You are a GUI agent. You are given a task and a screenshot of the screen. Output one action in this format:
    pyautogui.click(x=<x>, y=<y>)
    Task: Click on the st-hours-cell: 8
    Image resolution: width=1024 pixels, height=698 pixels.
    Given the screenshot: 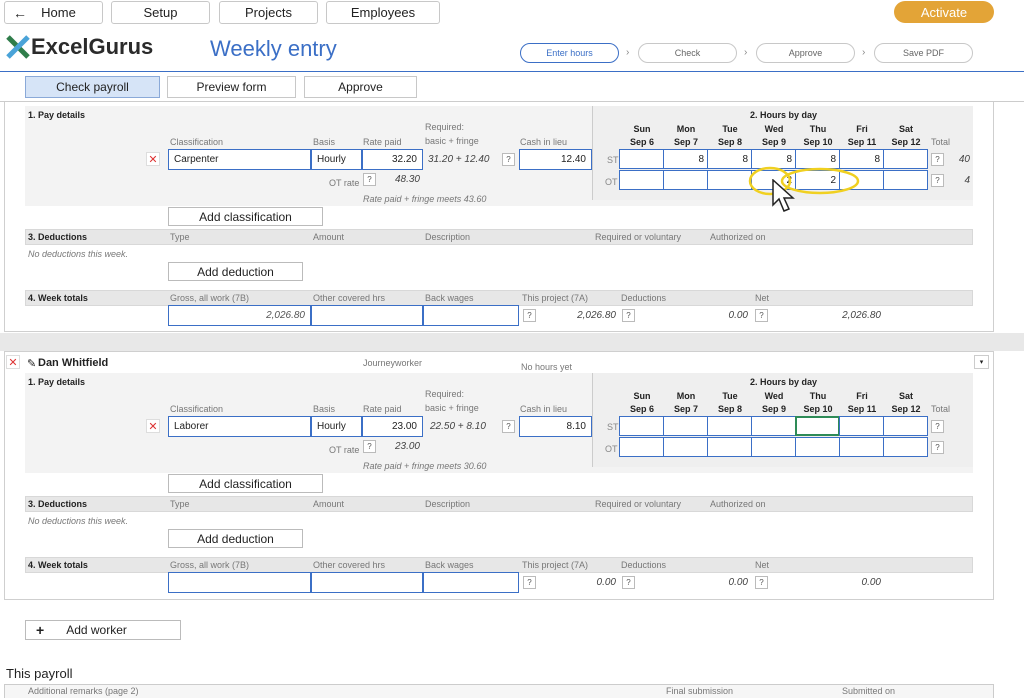 What is the action you would take?
    pyautogui.click(x=685, y=159)
    